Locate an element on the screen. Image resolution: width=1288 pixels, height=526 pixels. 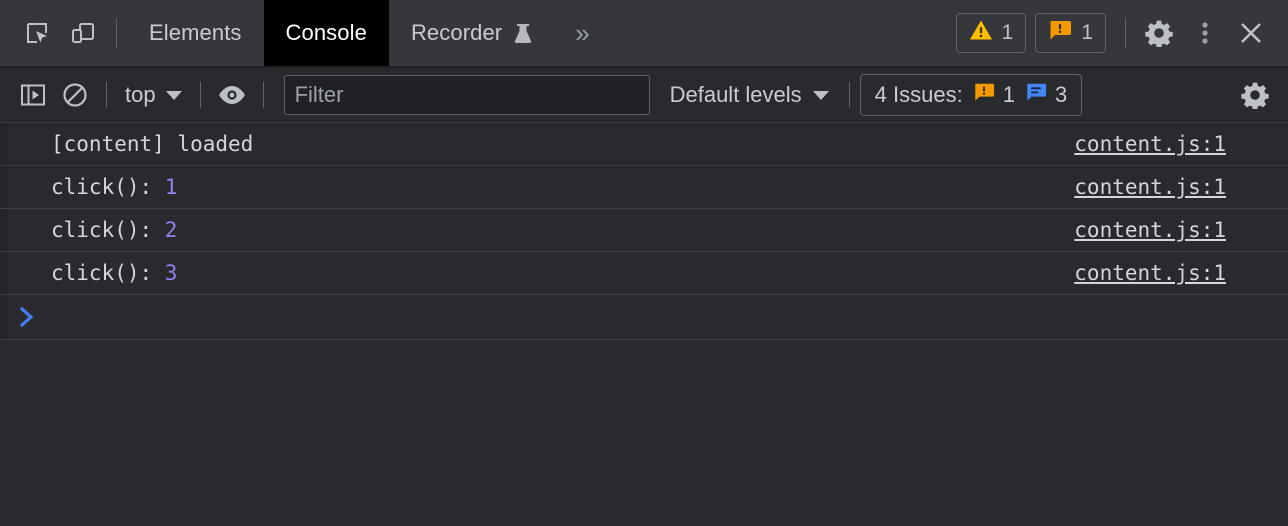
more-tabs-button: » is located at coordinates (582, 33).